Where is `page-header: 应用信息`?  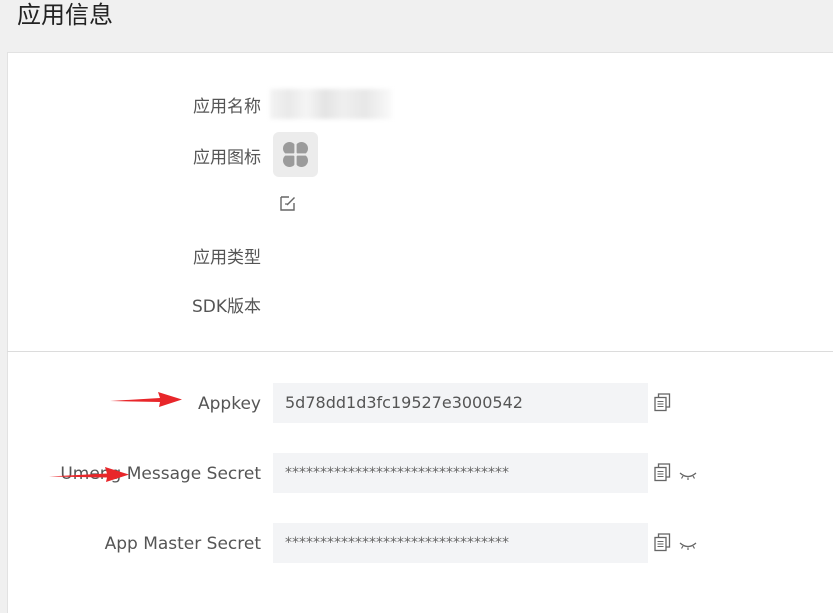 page-header: 应用信息 is located at coordinates (416, 25).